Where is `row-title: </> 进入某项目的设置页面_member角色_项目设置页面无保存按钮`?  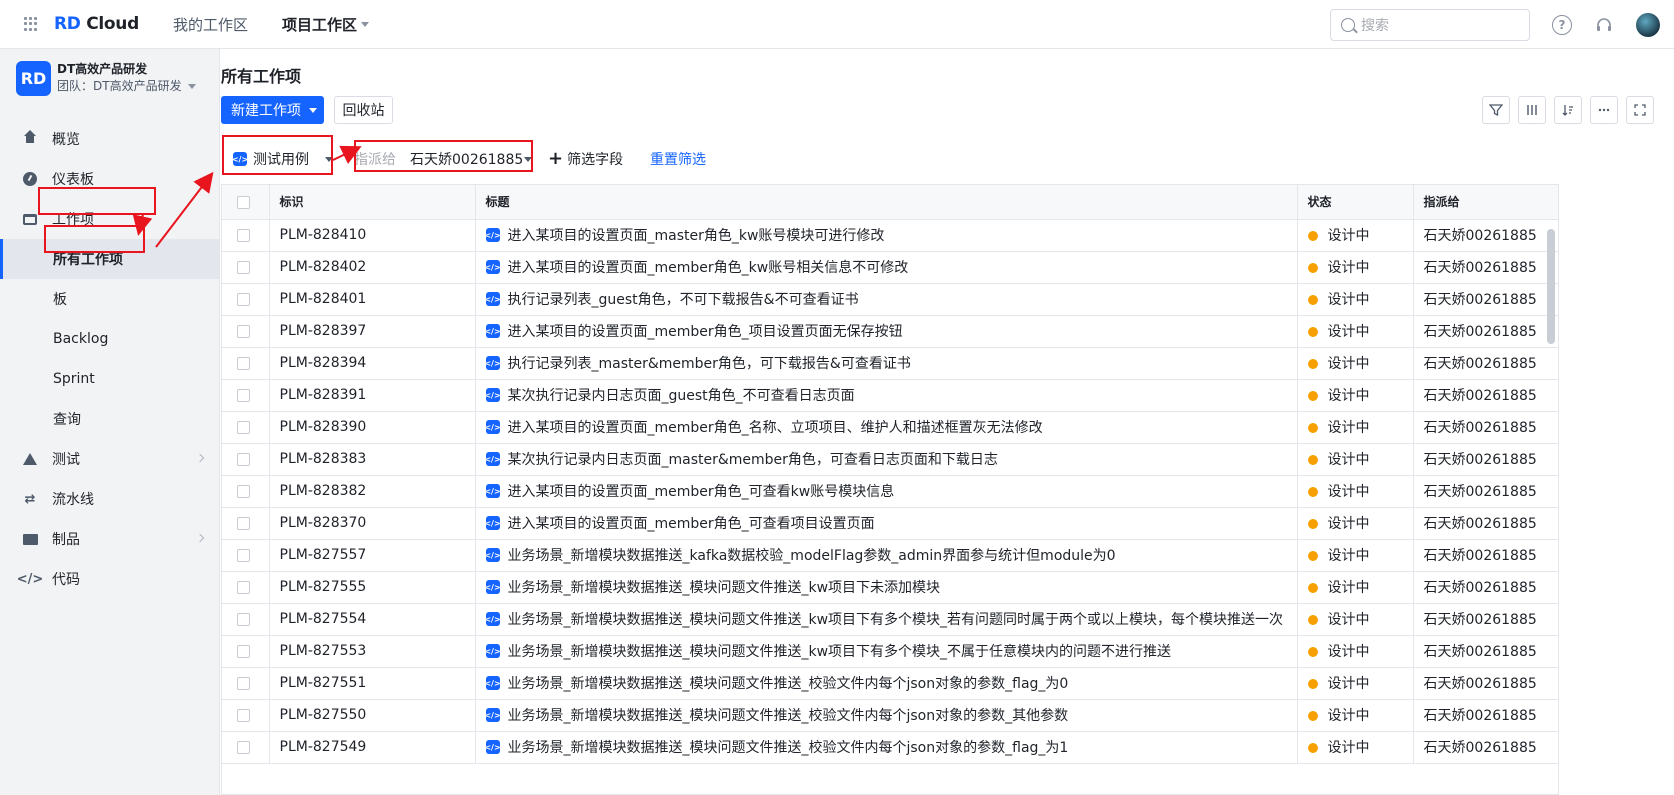
row-title: </> 进入某项目的设置页面_member角色_项目设置页面无保存按钮 is located at coordinates (886, 331).